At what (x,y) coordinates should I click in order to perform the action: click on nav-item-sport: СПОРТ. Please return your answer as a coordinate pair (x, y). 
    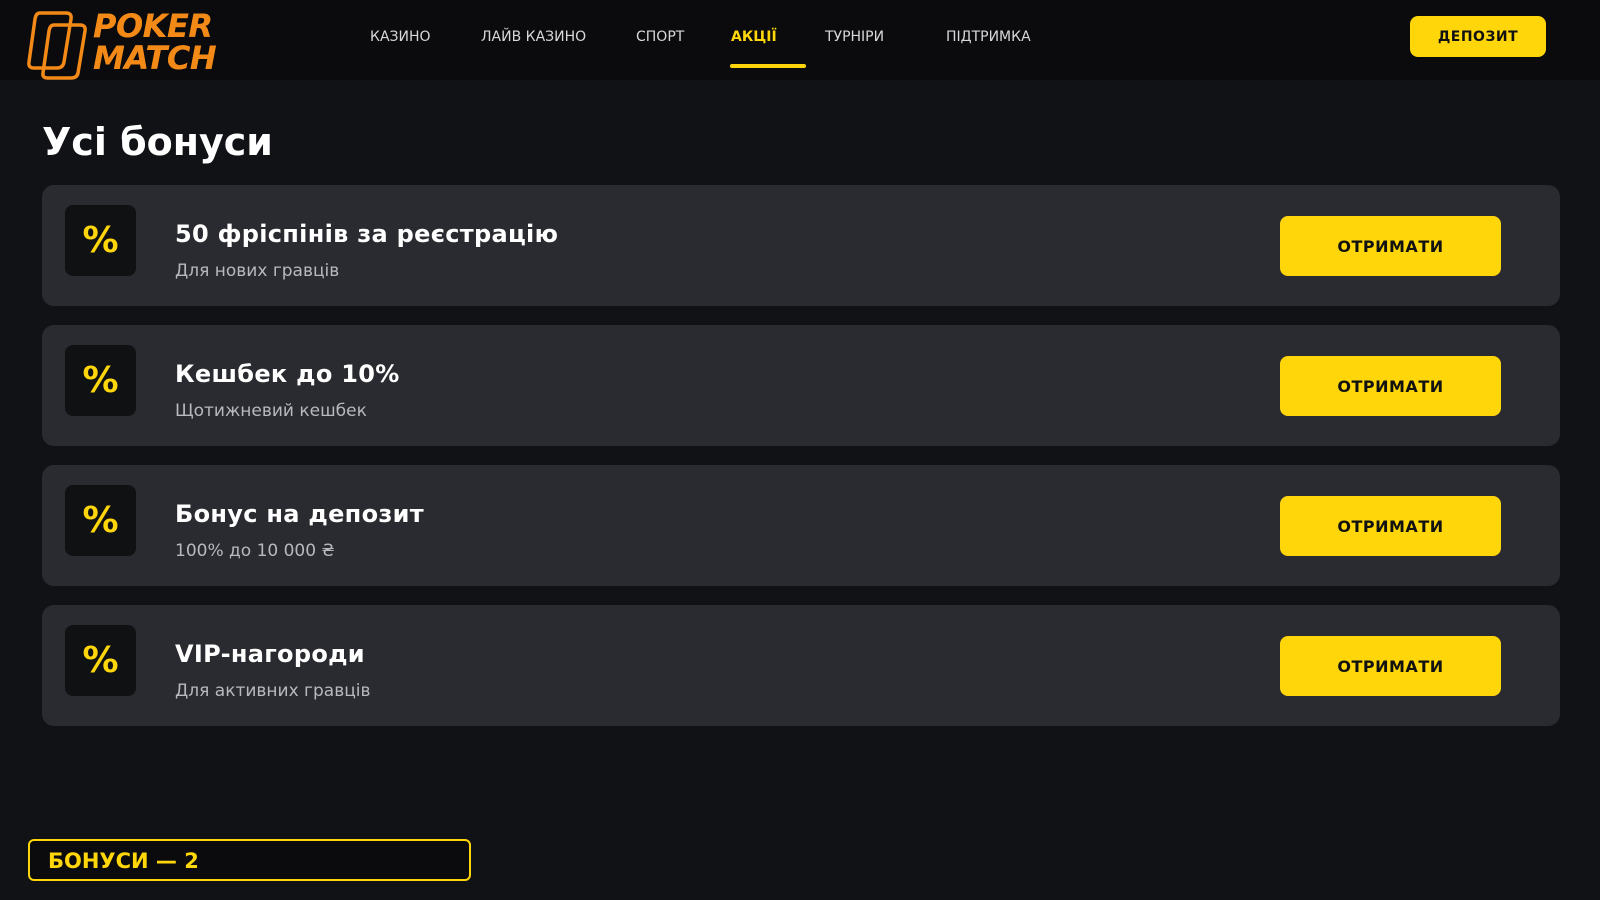
    Looking at the image, I should click on (660, 37).